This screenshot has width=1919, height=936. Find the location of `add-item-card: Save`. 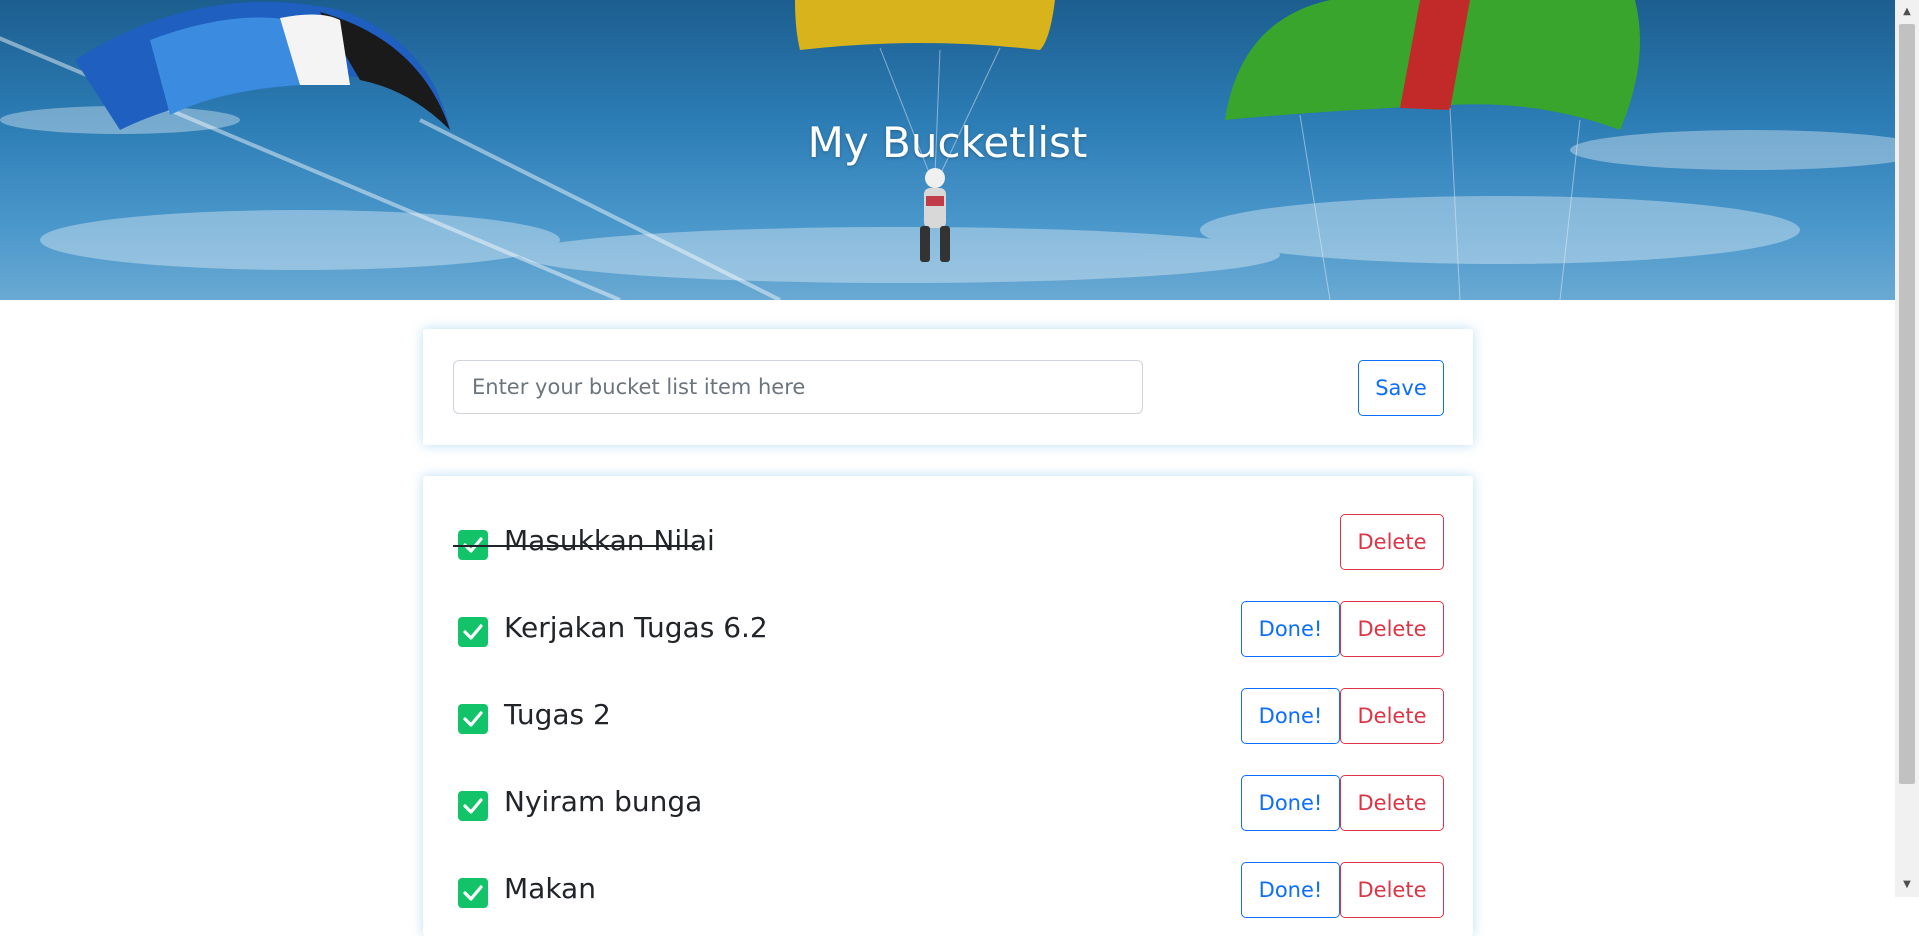

add-item-card: Save is located at coordinates (948, 387).